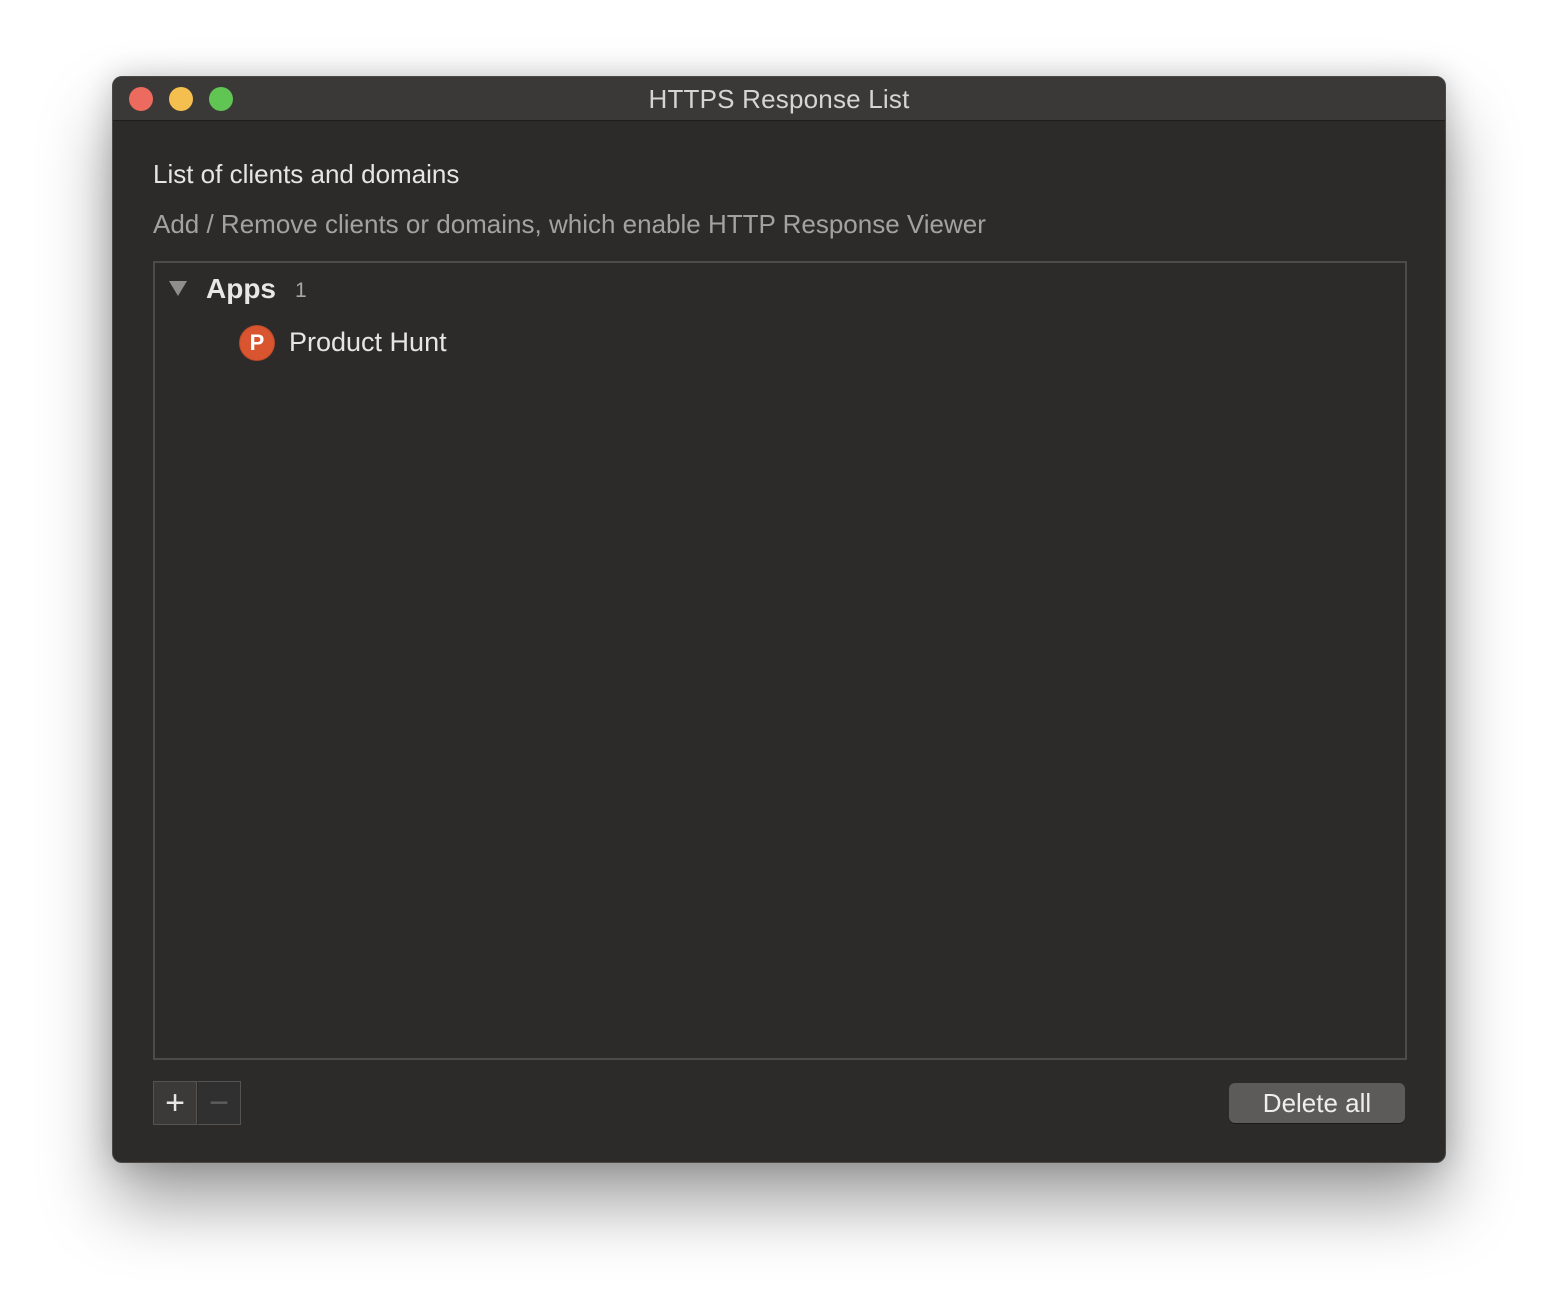 The image size is (1558, 1312). Describe the element at coordinates (301, 290) in the screenshot. I see `group-count-badge: 1` at that location.